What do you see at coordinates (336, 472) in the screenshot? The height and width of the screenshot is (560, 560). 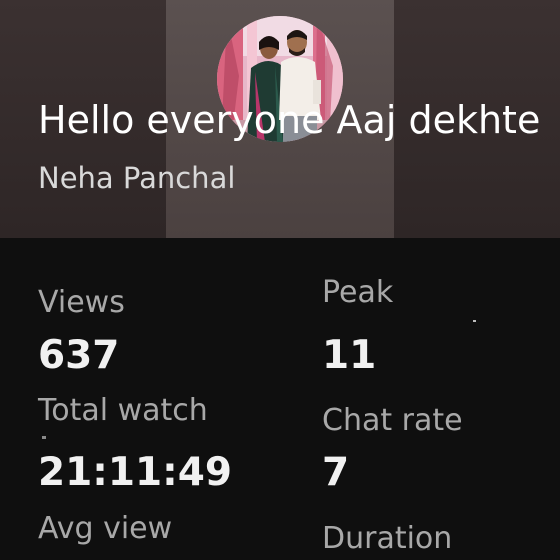 I see `chat-rate-value: 7` at bounding box center [336, 472].